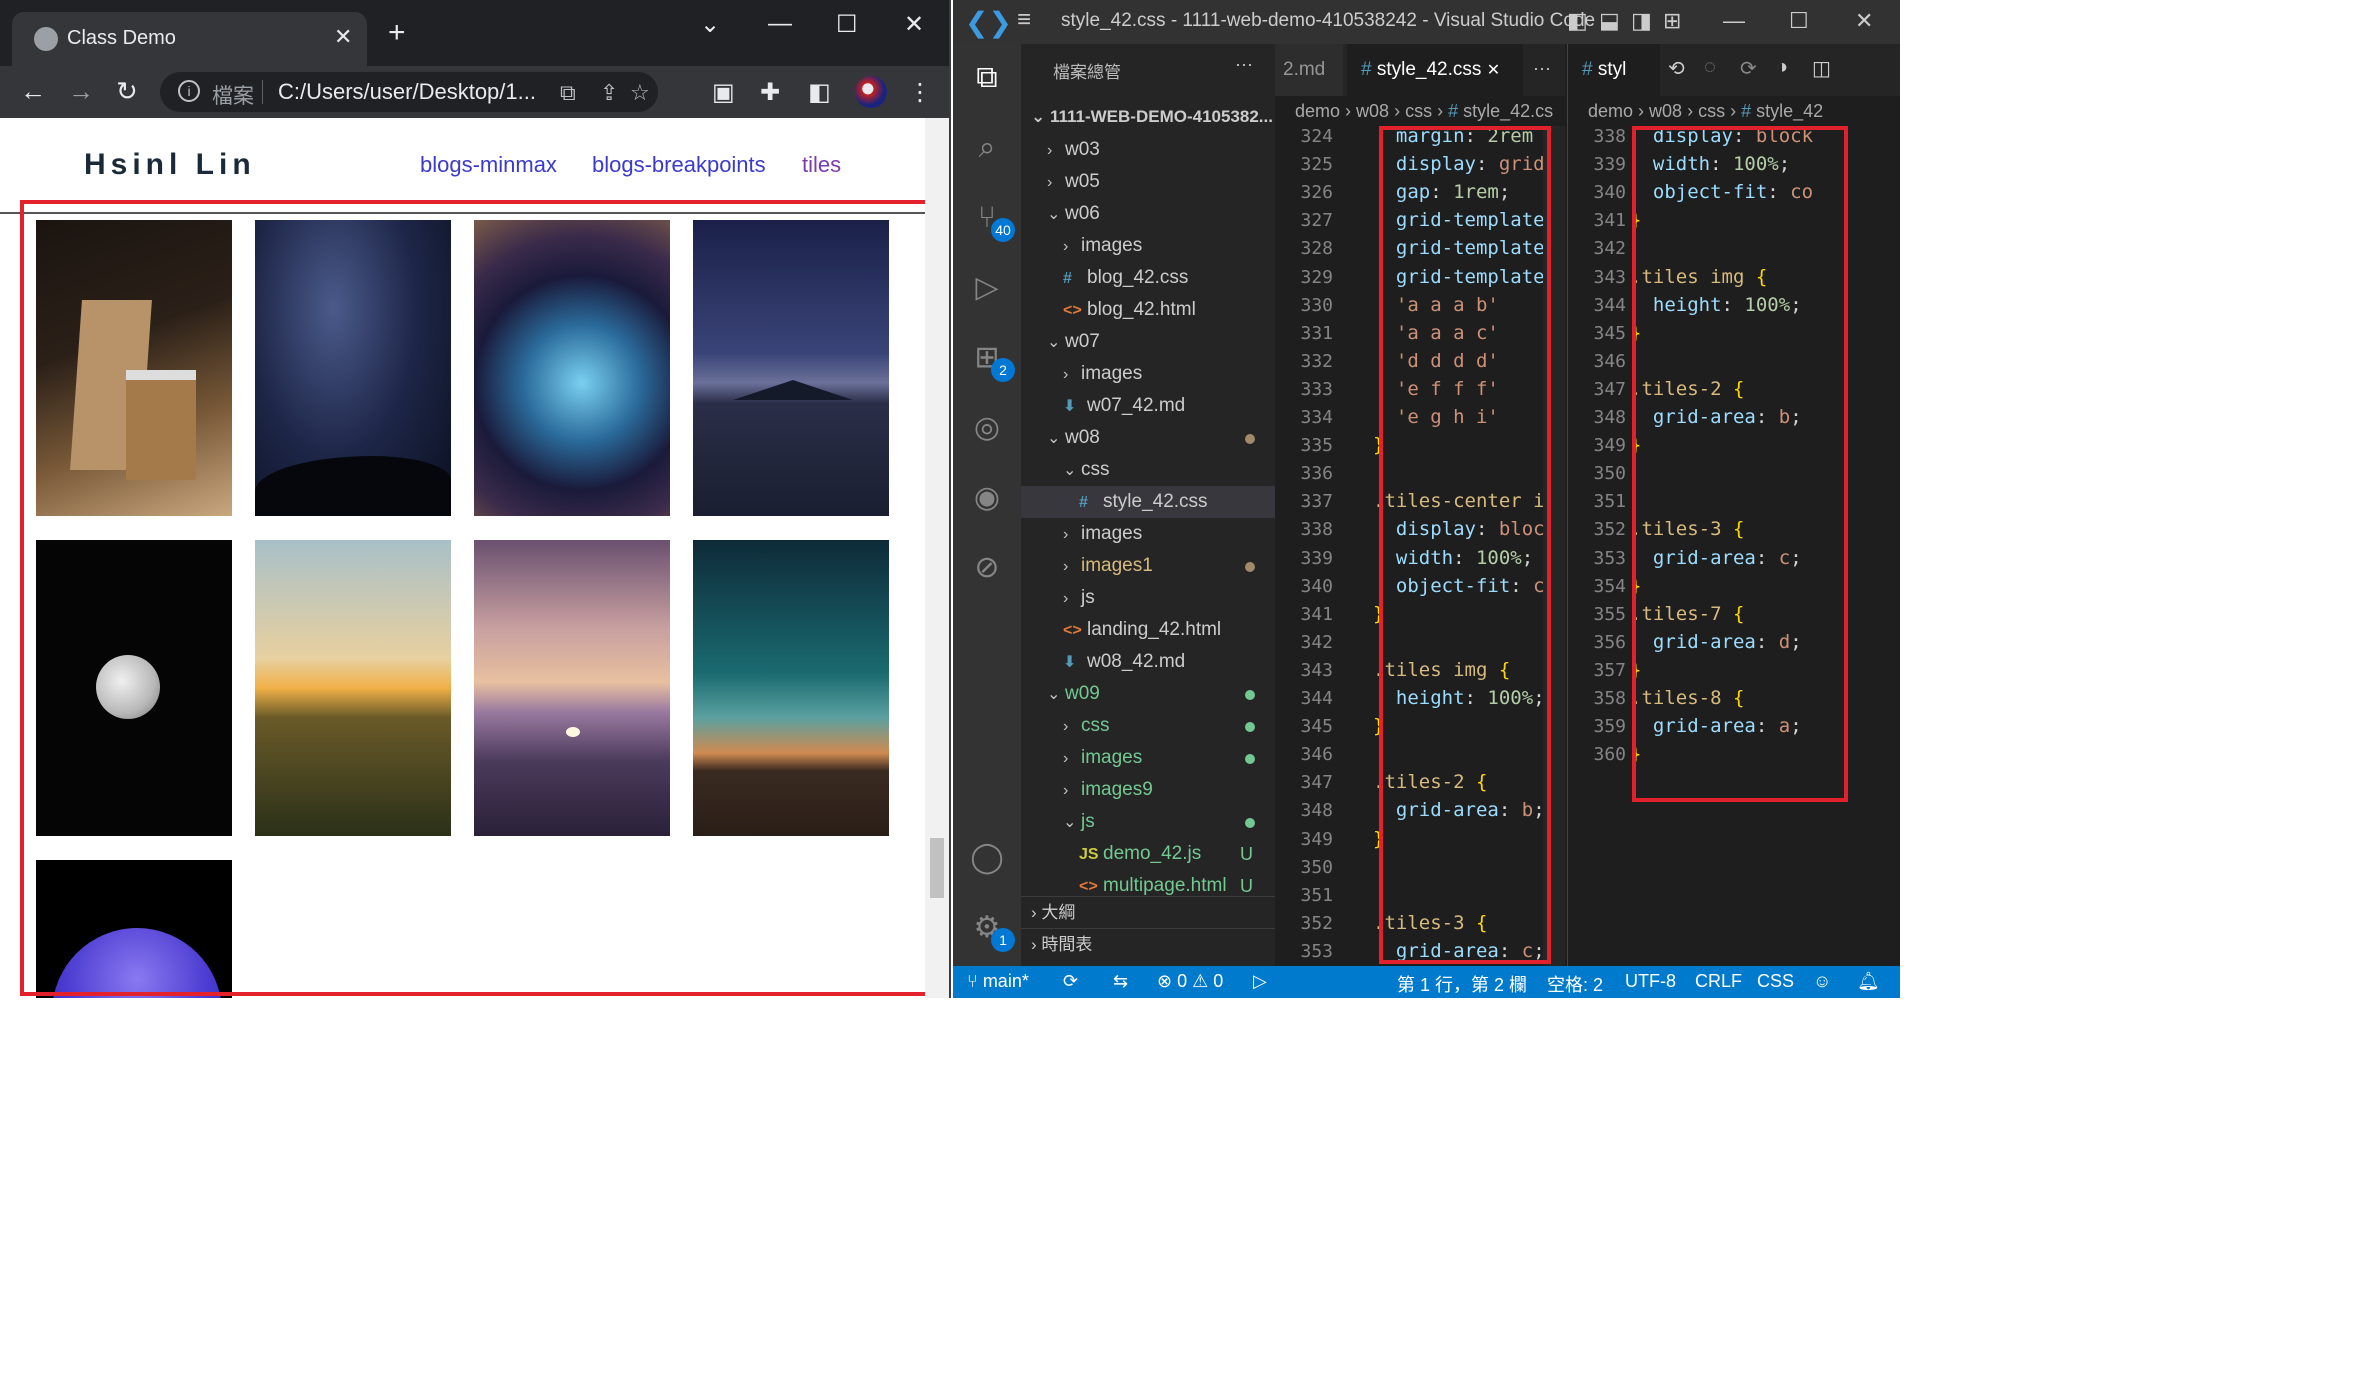  Describe the element at coordinates (488, 165) in the screenshot. I see `nav-link-blogs-minmax: blogs-minmax` at that location.